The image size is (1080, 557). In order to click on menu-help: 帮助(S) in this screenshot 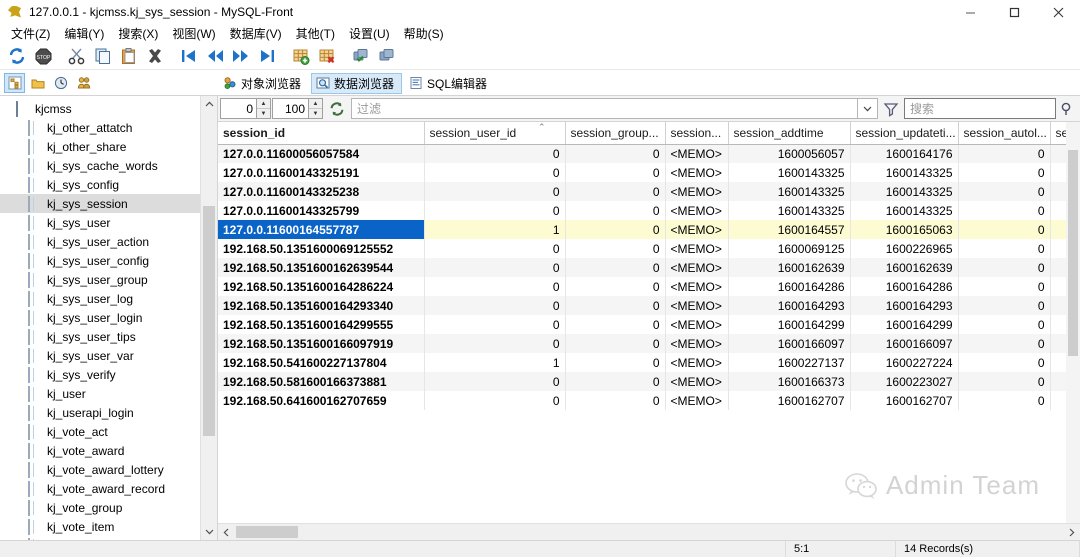, I will do `click(424, 34)`.